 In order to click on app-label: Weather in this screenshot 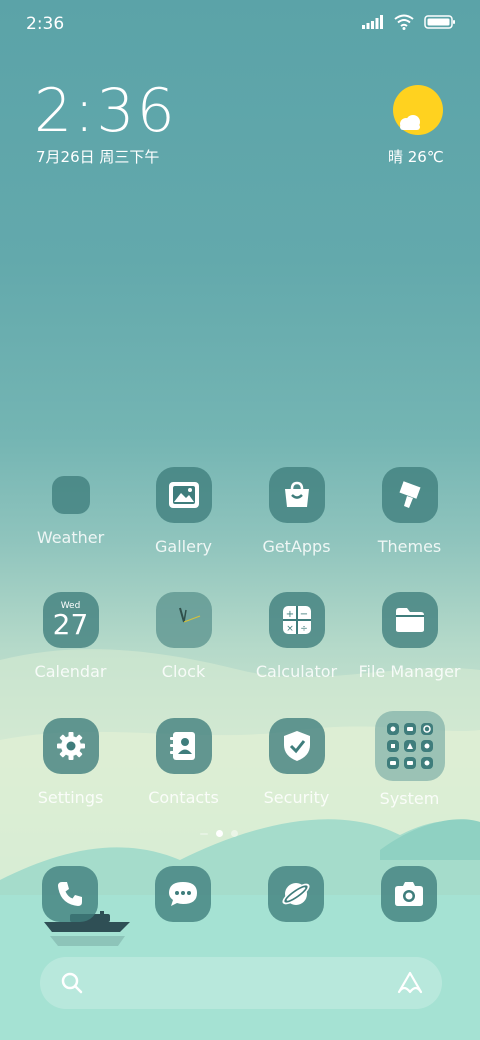, I will do `click(70, 537)`.